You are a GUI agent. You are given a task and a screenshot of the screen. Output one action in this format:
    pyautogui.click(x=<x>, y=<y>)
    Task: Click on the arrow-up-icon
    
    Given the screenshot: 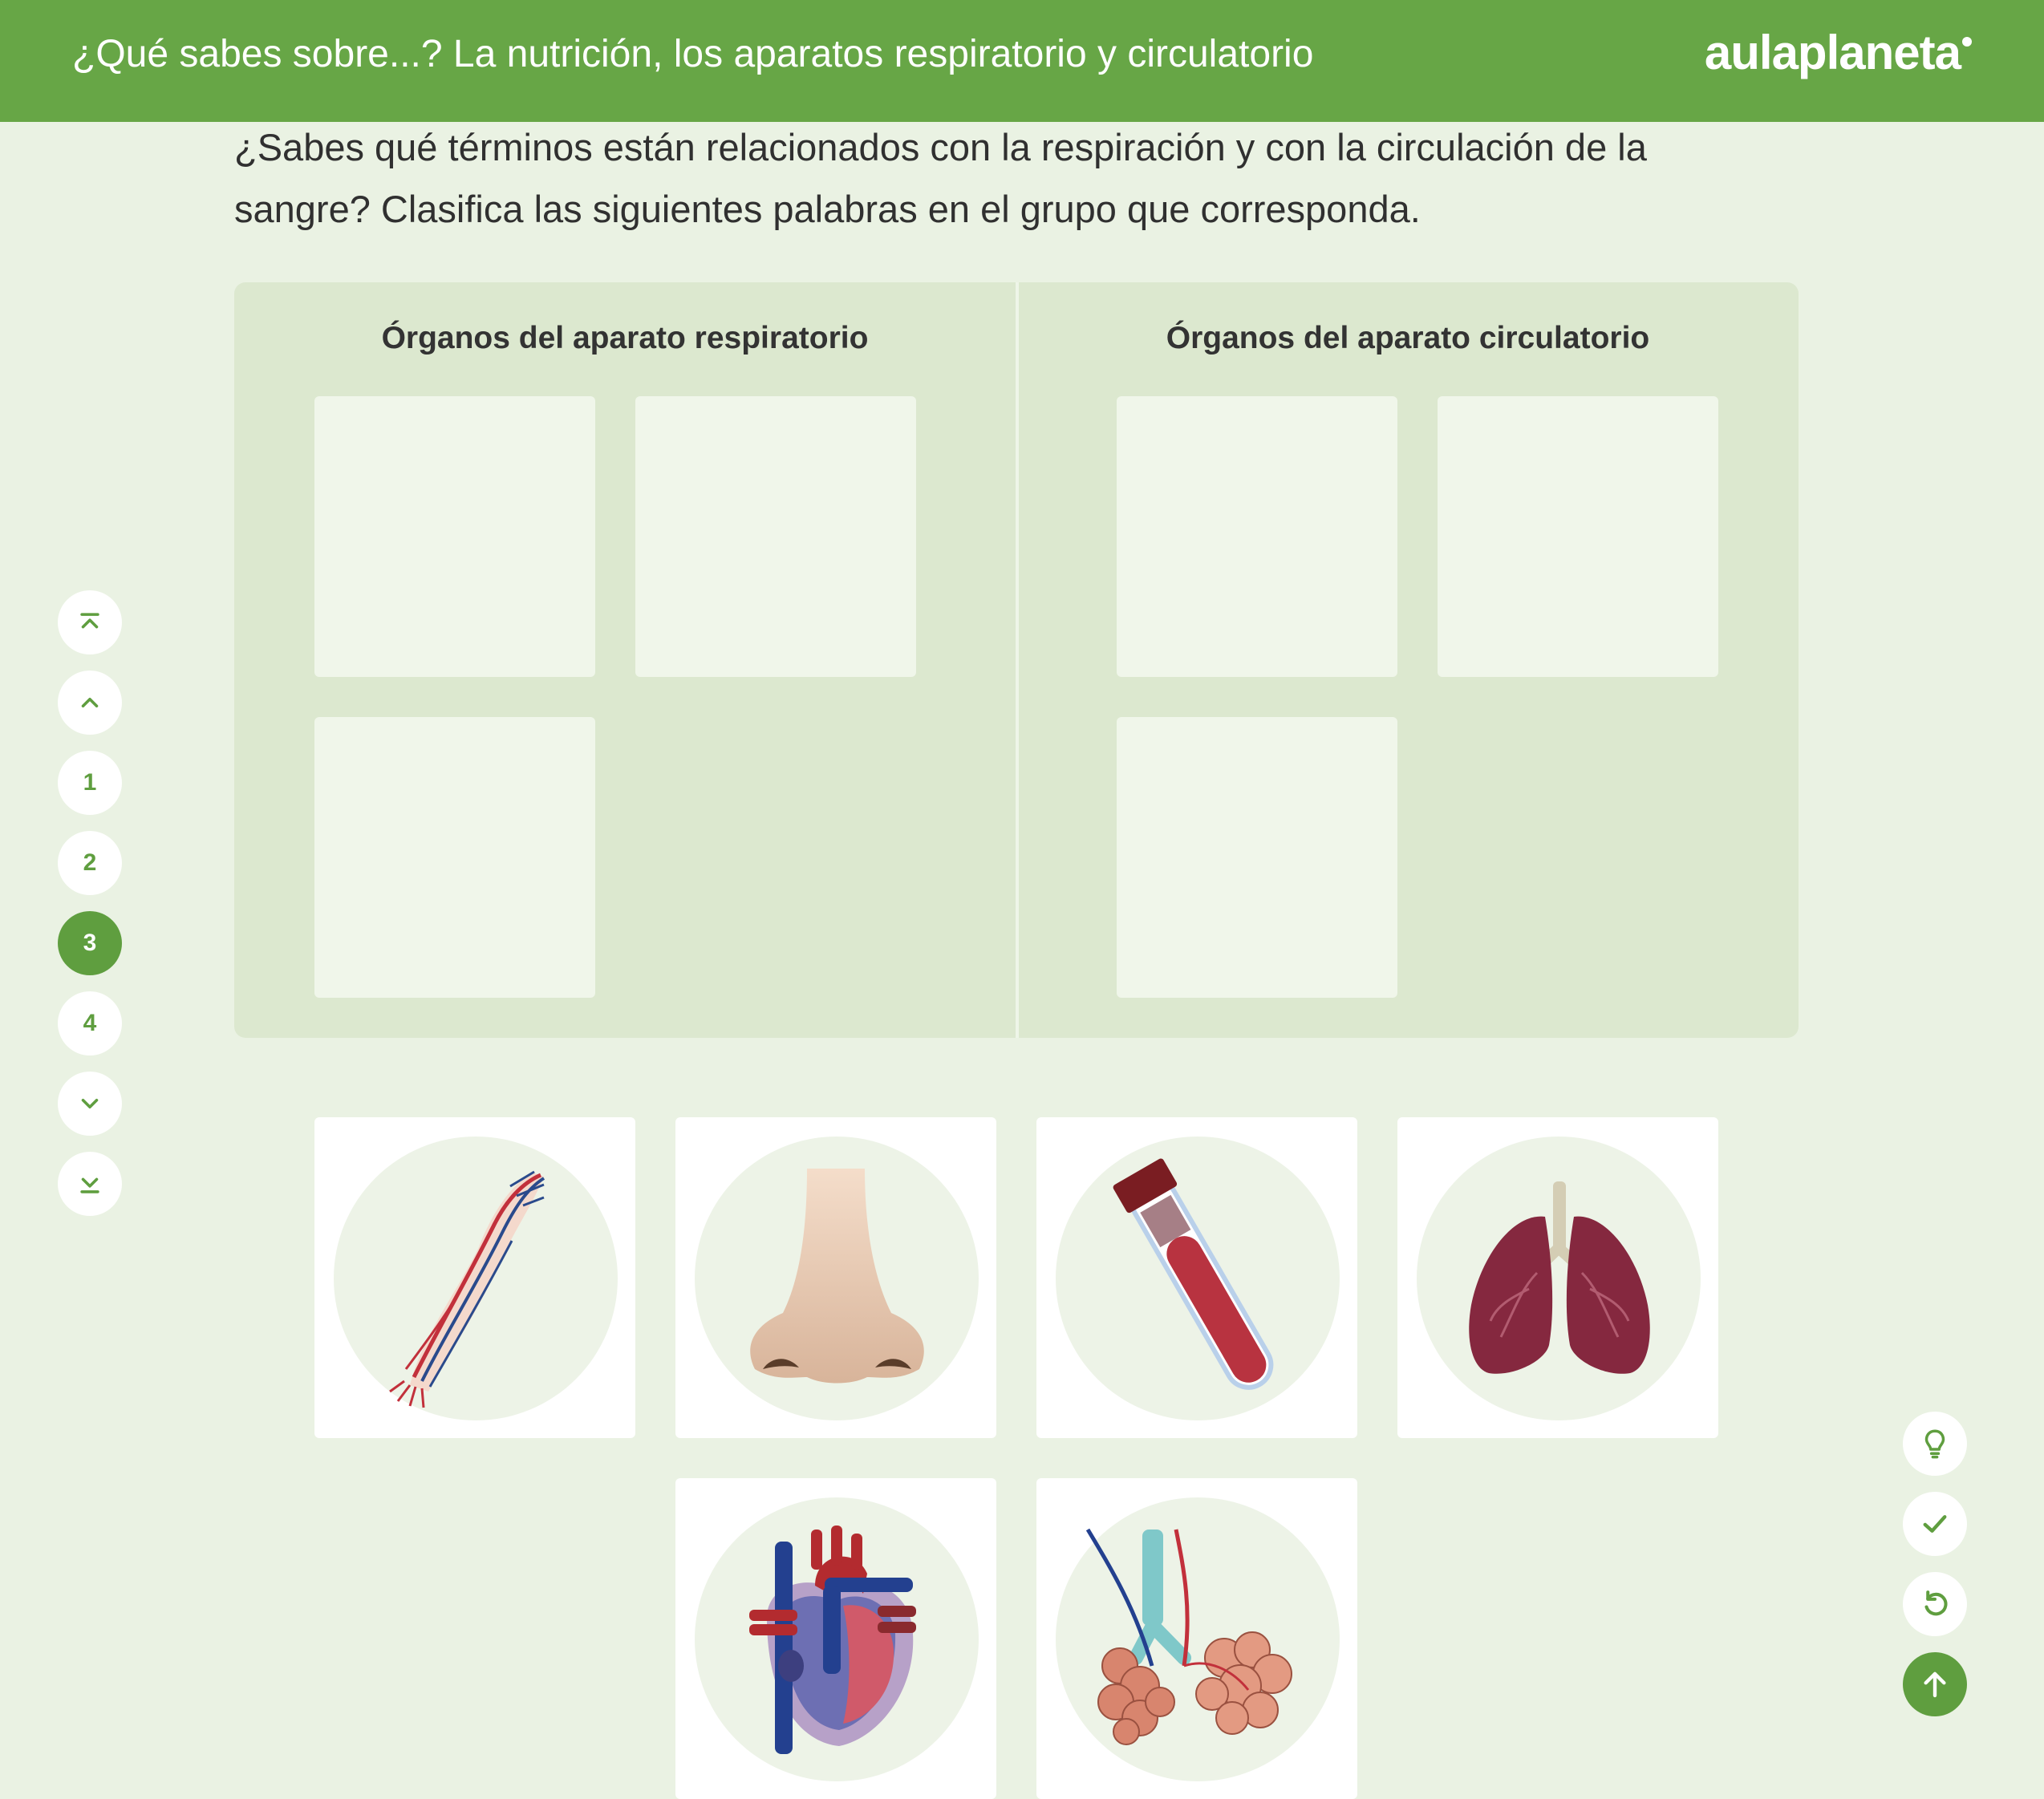 What is the action you would take?
    pyautogui.click(x=1935, y=1684)
    